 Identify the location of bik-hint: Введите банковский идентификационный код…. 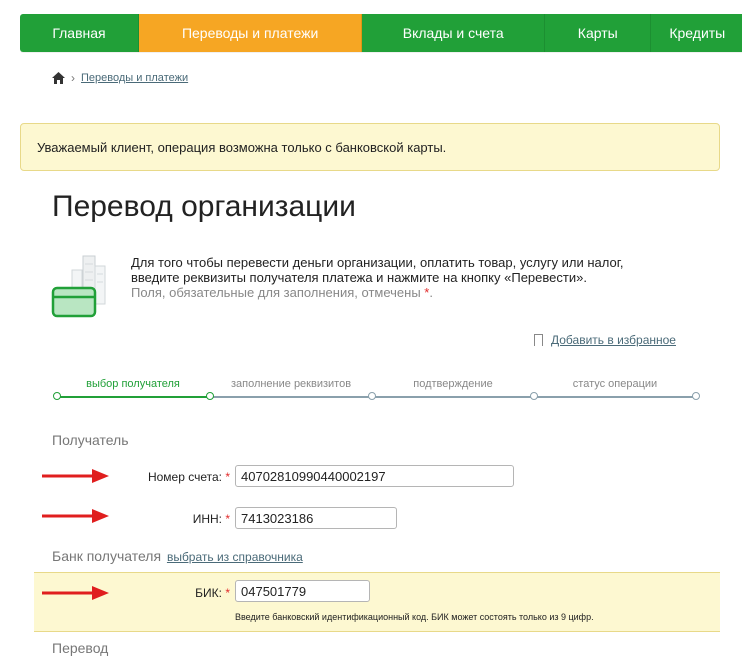
(414, 617).